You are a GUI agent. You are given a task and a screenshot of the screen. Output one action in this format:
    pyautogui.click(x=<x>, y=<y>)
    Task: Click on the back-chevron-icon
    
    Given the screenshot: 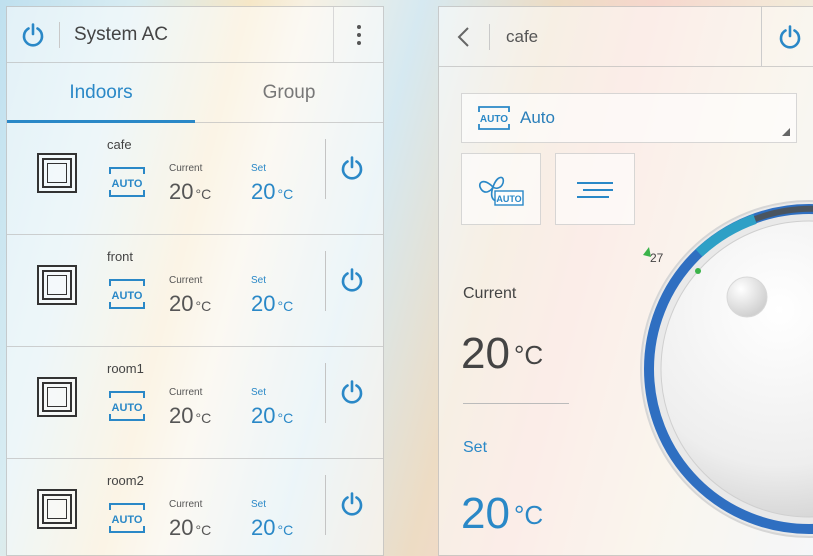 What is the action you would take?
    pyautogui.click(x=463, y=36)
    